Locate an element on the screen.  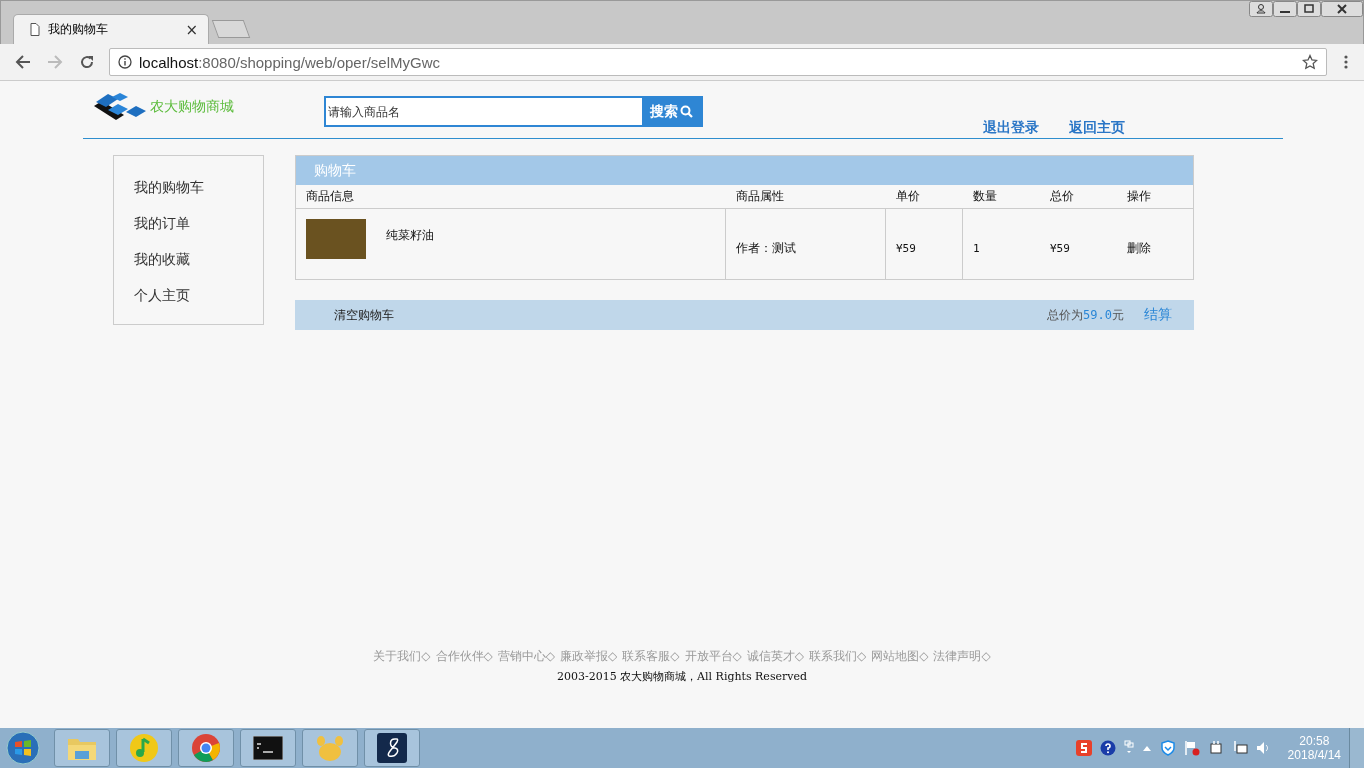
delete-link: 删除 is located at coordinates (1139, 248).